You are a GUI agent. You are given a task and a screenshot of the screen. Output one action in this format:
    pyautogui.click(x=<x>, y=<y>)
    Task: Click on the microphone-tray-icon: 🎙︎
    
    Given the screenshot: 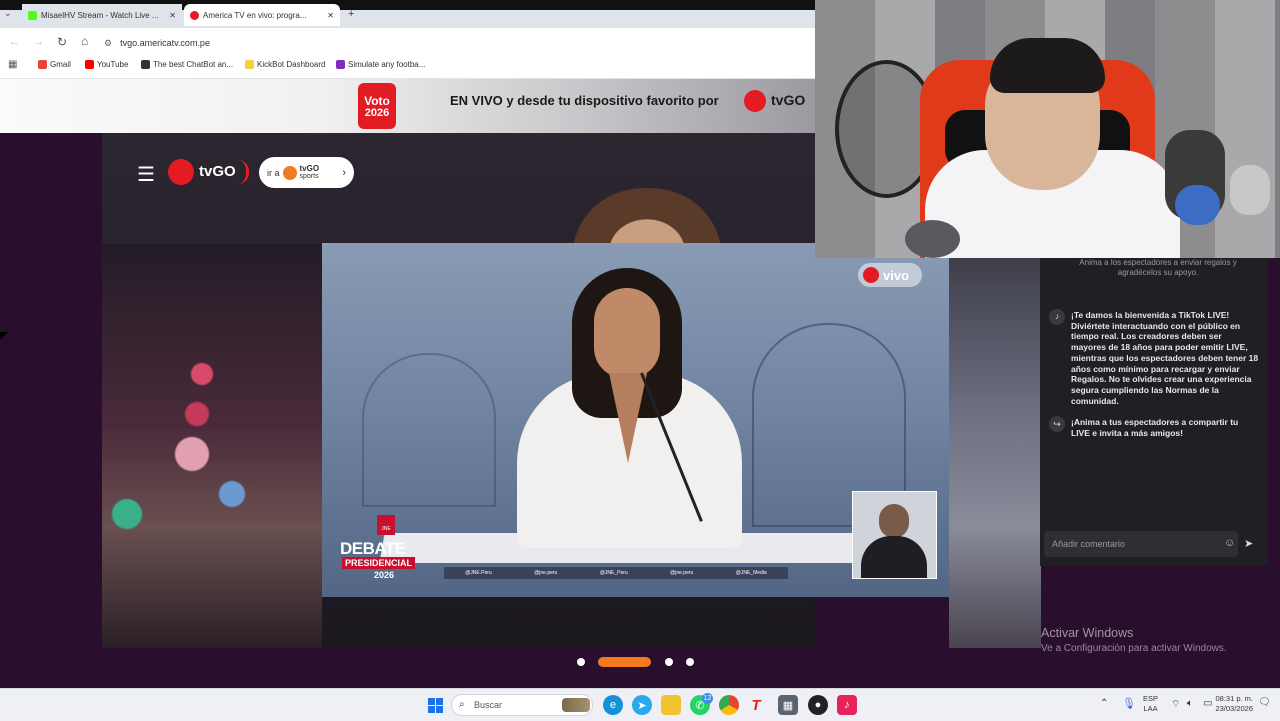 What is the action you would take?
    pyautogui.click(x=1129, y=703)
    